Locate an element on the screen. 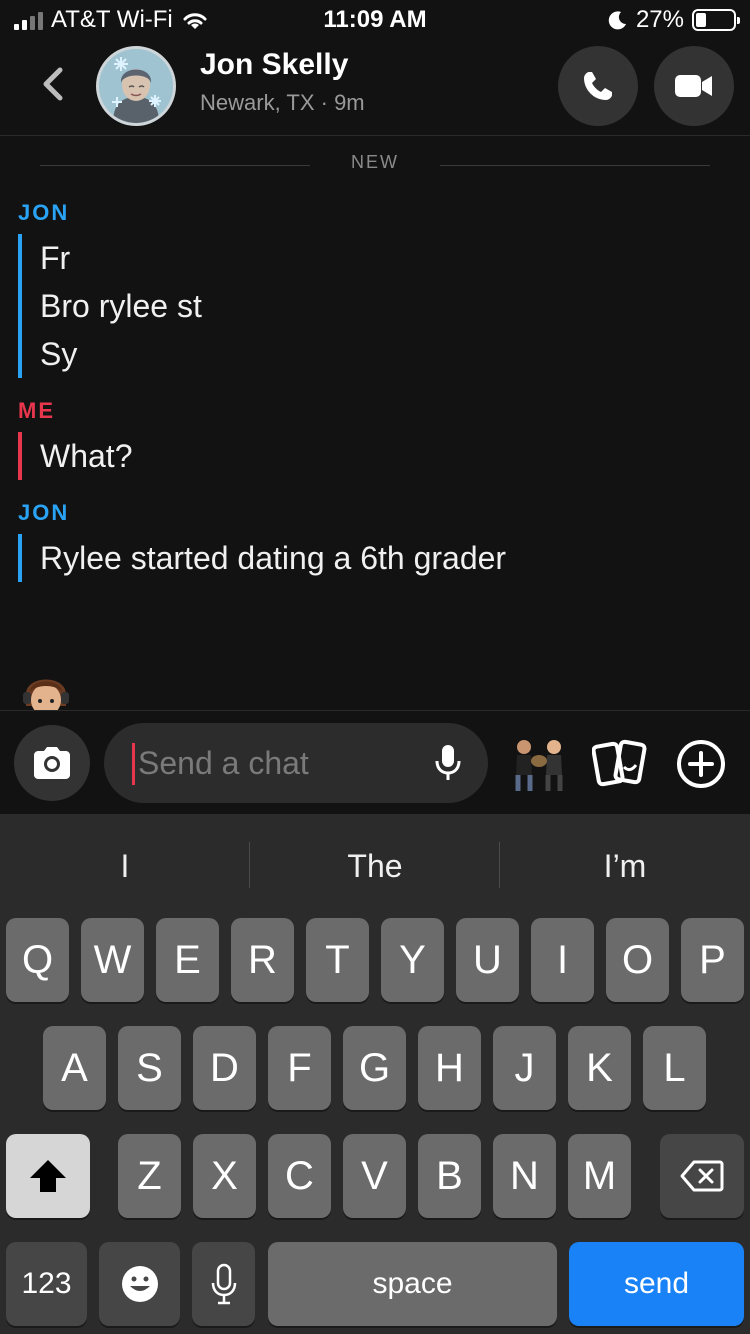 The height and width of the screenshot is (1334, 750). key-c: C is located at coordinates (299, 1176).